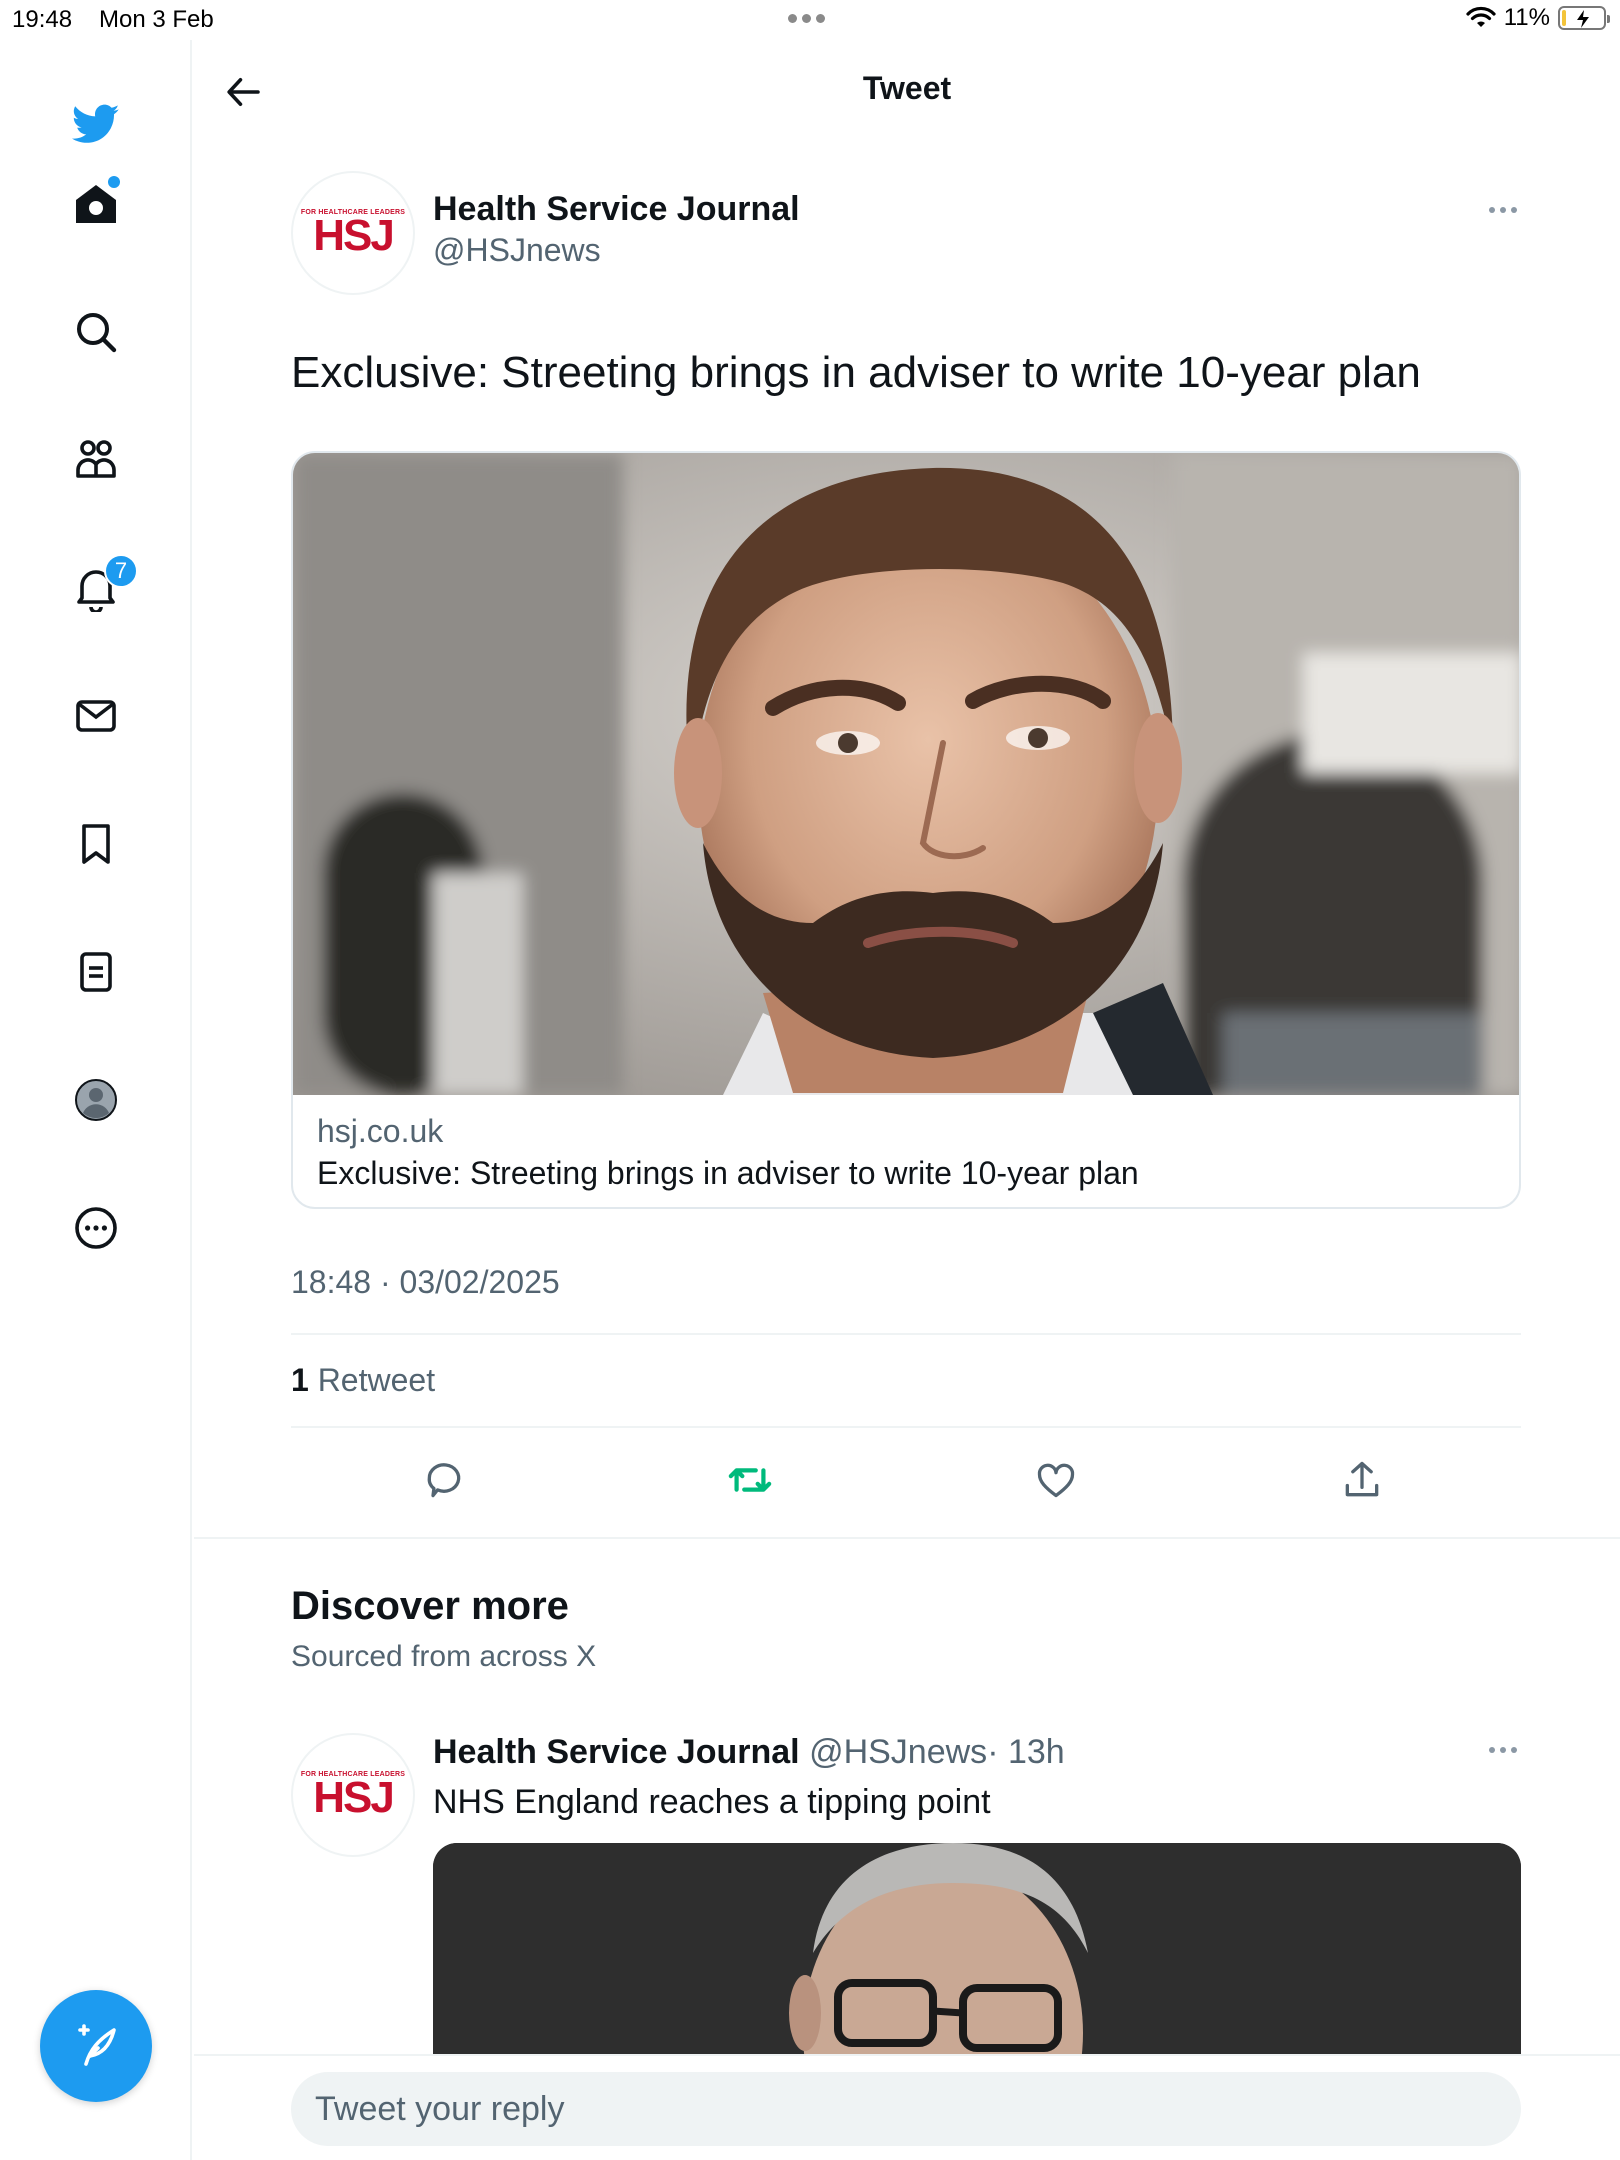  Describe the element at coordinates (977, 1953) in the screenshot. I see `rec-tweet-image` at that location.